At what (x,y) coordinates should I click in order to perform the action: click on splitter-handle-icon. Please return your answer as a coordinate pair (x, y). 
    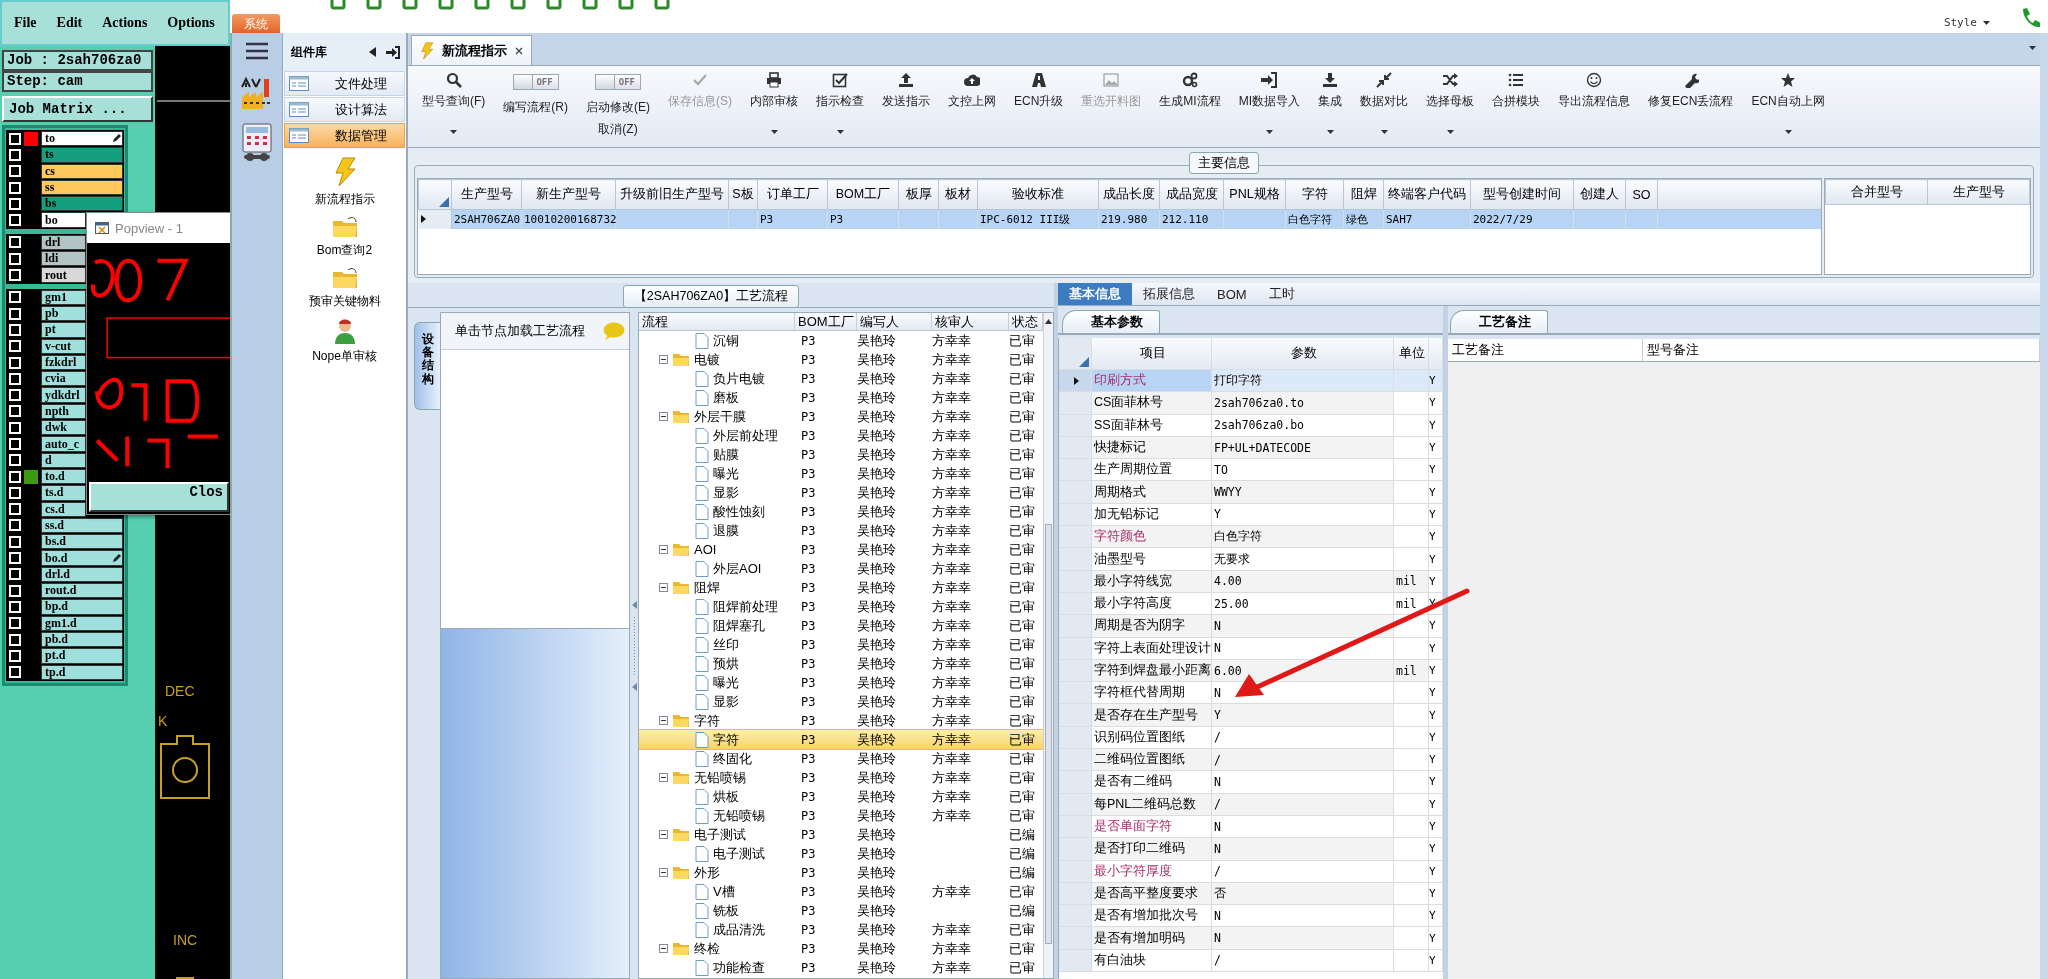
    Looking at the image, I should click on (634, 645).